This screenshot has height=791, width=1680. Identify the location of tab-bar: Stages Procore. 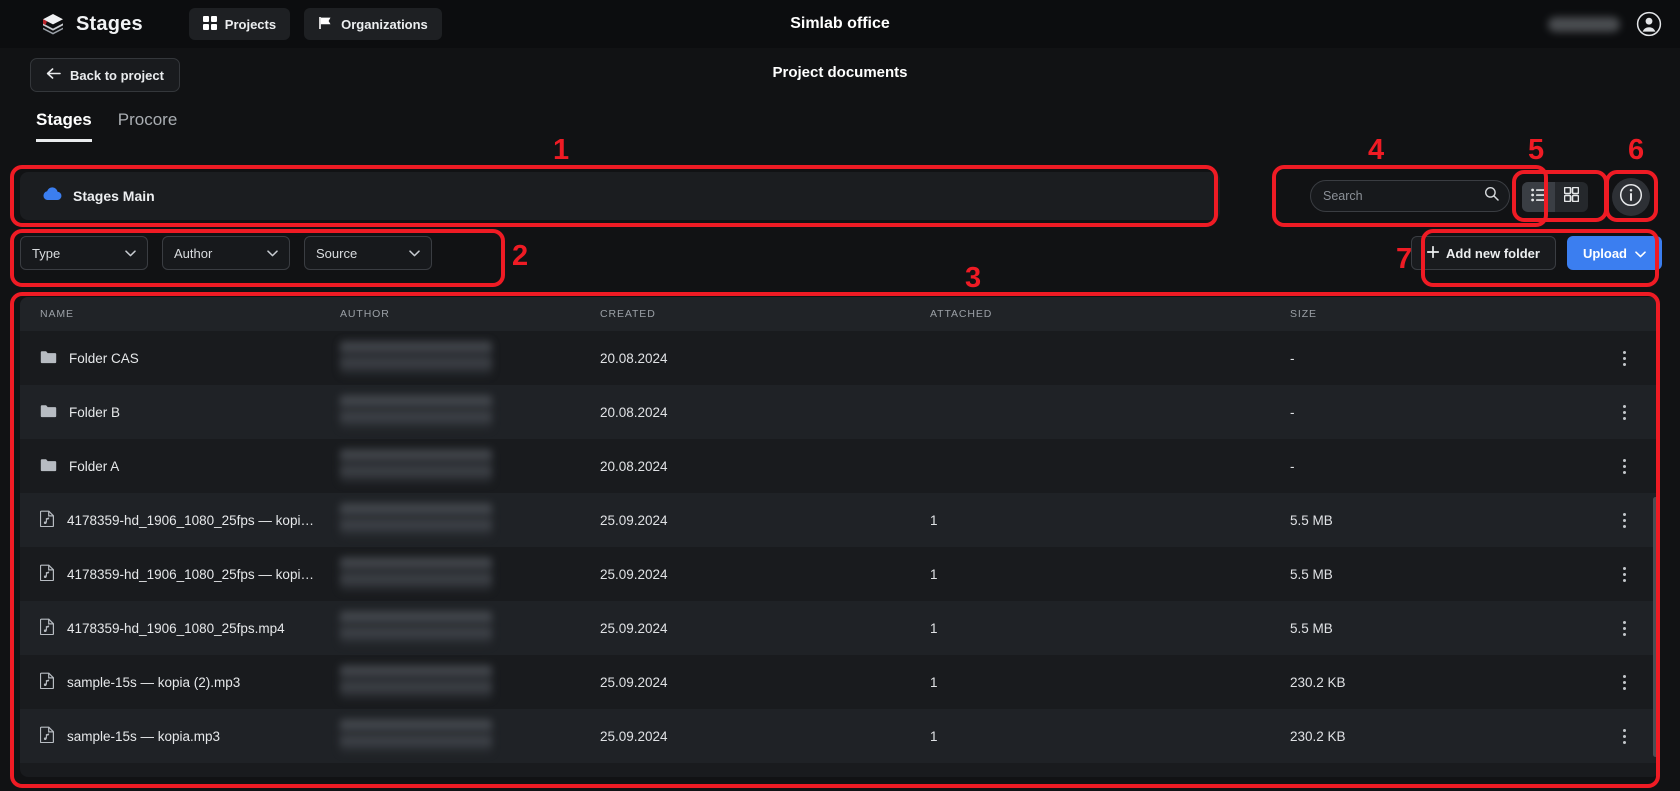
(840, 122).